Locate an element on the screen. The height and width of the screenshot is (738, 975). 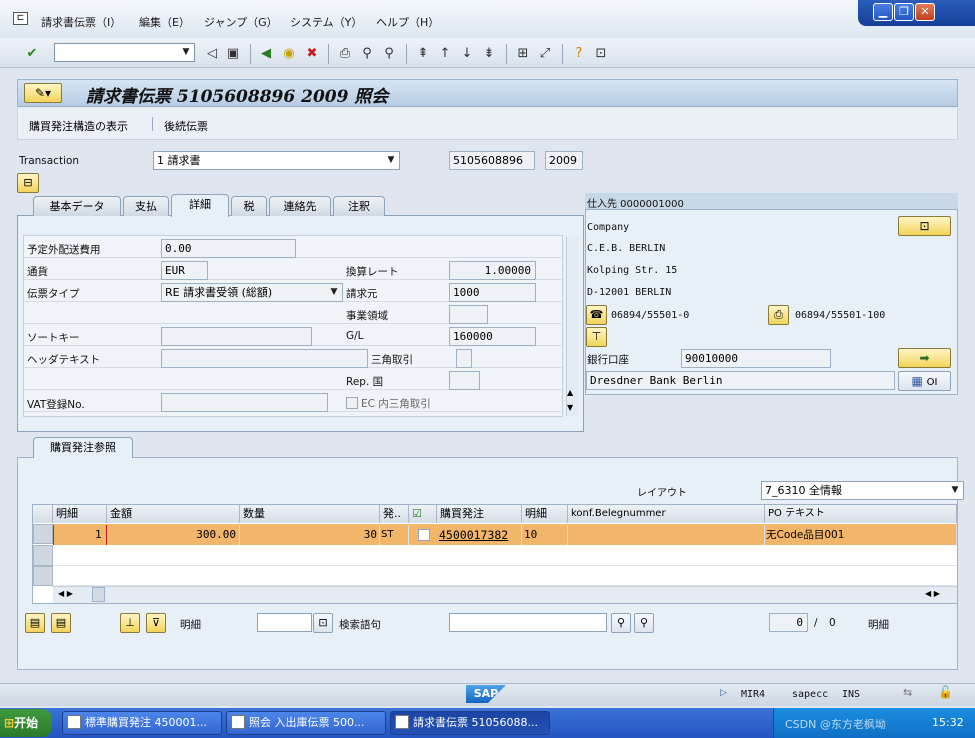
doc-type-select: RE 請求書受領 (総額) ▼ is located at coordinates (252, 292).